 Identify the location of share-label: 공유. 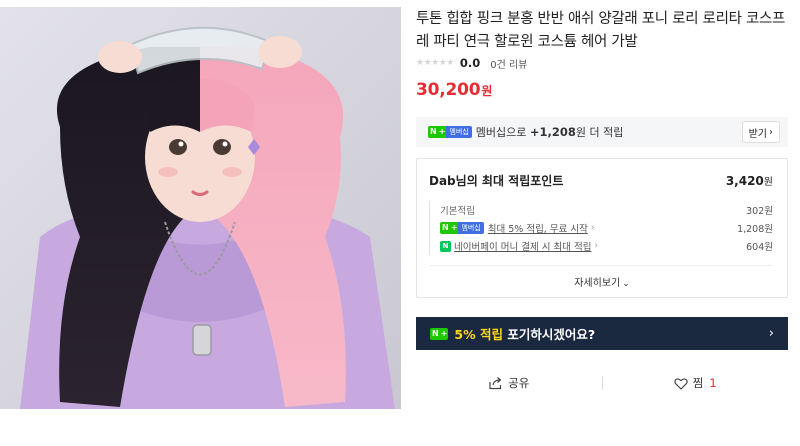
(519, 383).